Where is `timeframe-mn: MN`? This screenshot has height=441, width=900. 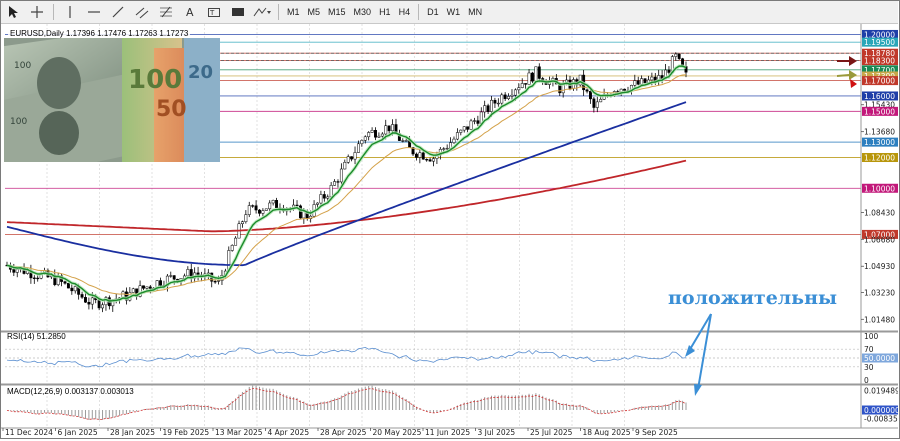
timeframe-mn: MN is located at coordinates (475, 12).